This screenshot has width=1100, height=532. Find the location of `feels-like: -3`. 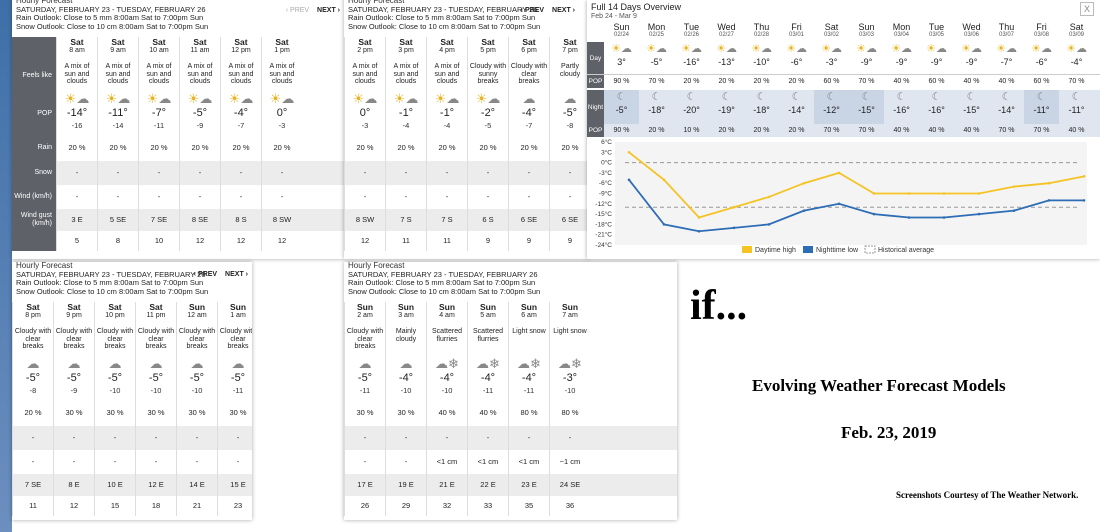

feels-like: -3 is located at coordinates (282, 125).